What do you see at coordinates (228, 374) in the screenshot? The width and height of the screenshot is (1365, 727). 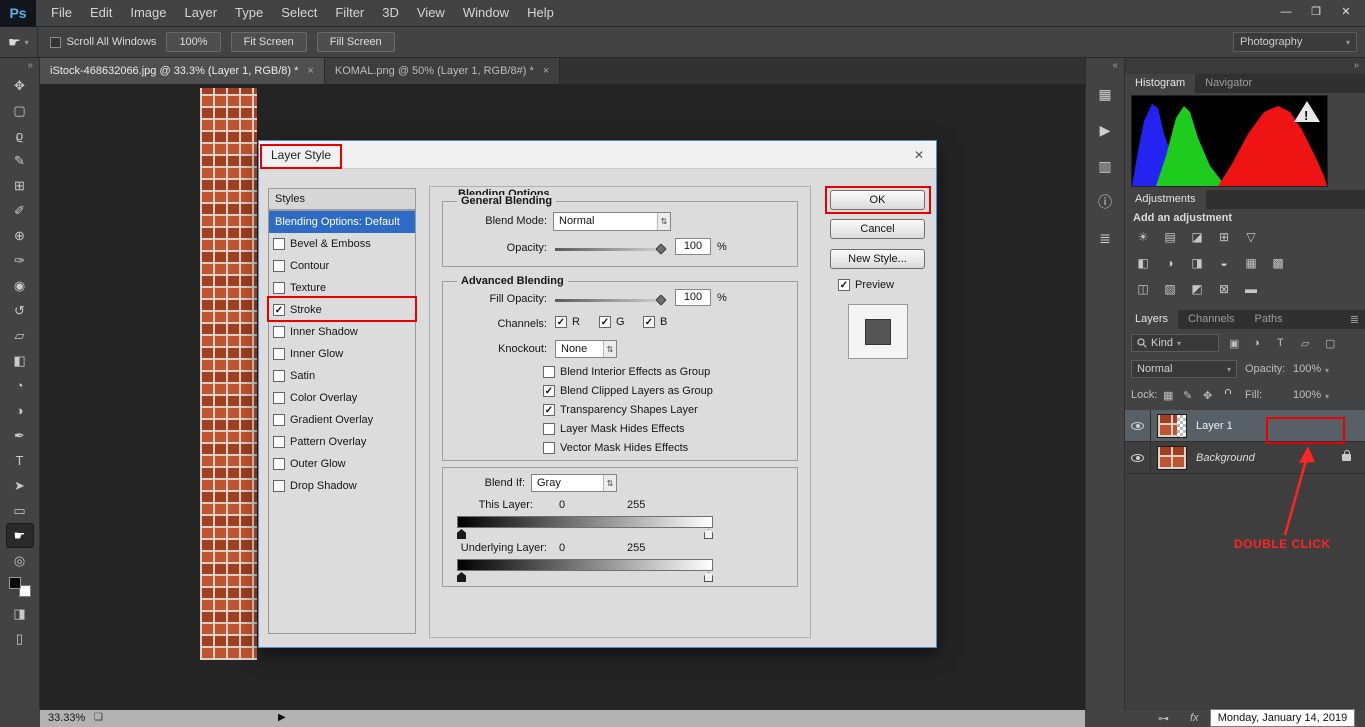 I see `document-image` at bounding box center [228, 374].